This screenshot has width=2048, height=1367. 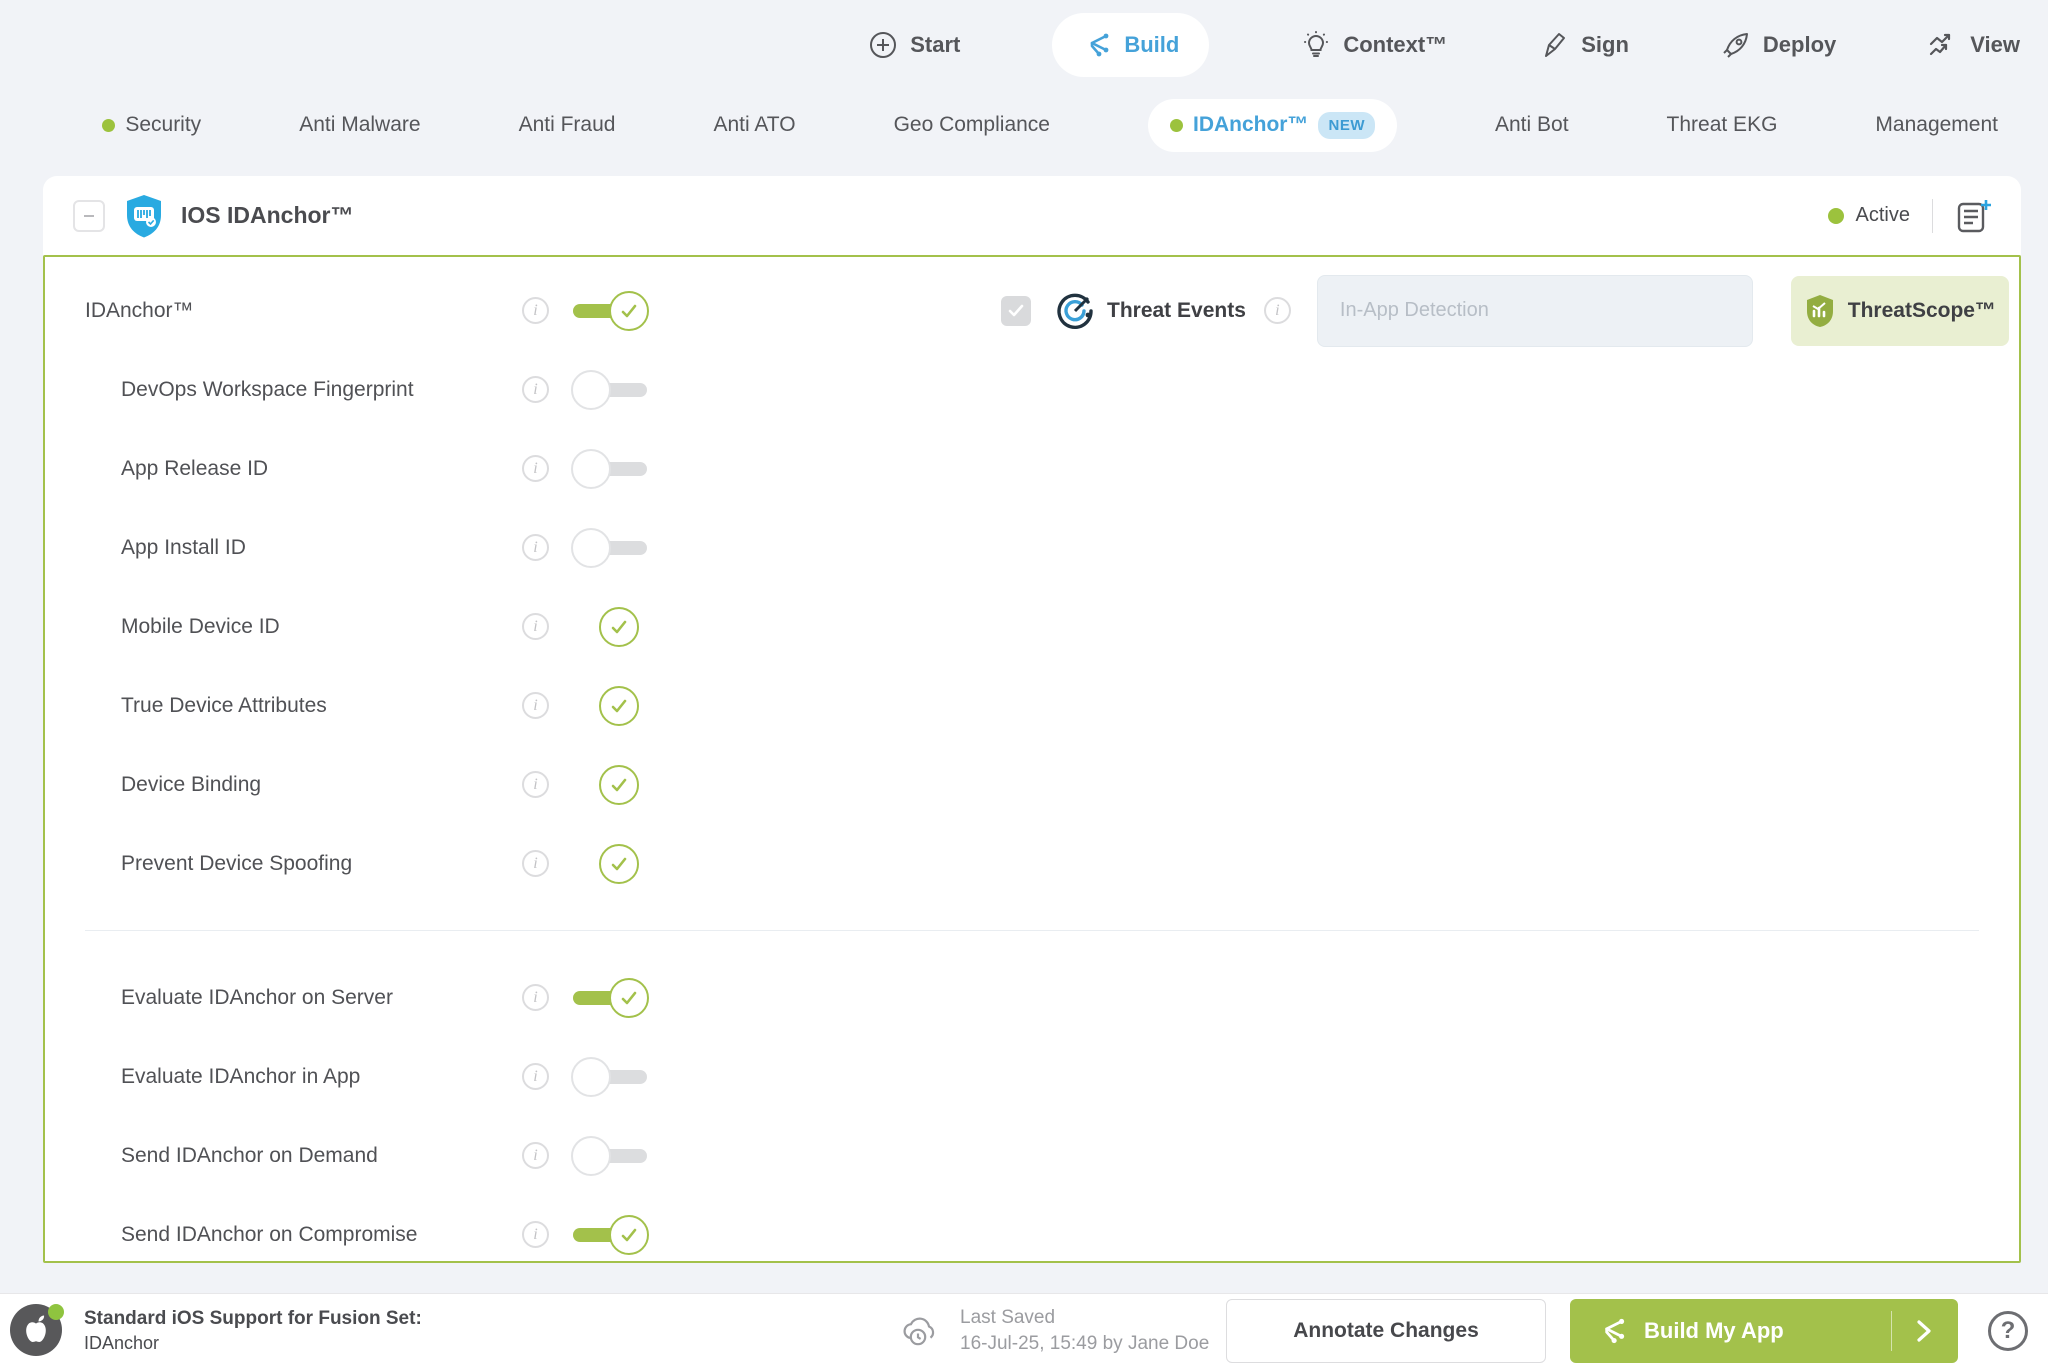 I want to click on toggle-row: Prevent Device Spoofing i, so click(x=1032, y=863).